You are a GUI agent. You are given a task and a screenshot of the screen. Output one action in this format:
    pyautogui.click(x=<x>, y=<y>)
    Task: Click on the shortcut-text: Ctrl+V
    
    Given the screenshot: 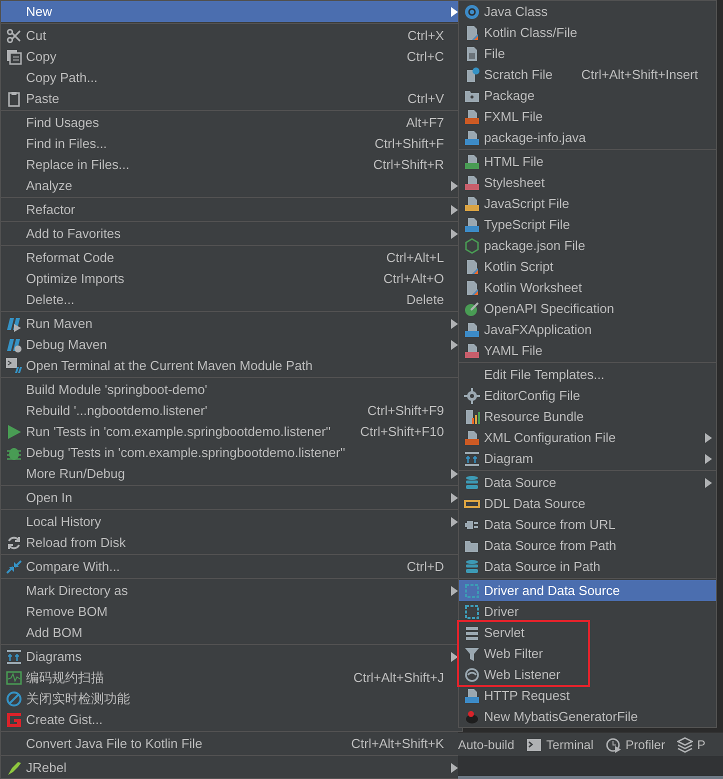 What is the action you would take?
    pyautogui.click(x=426, y=98)
    